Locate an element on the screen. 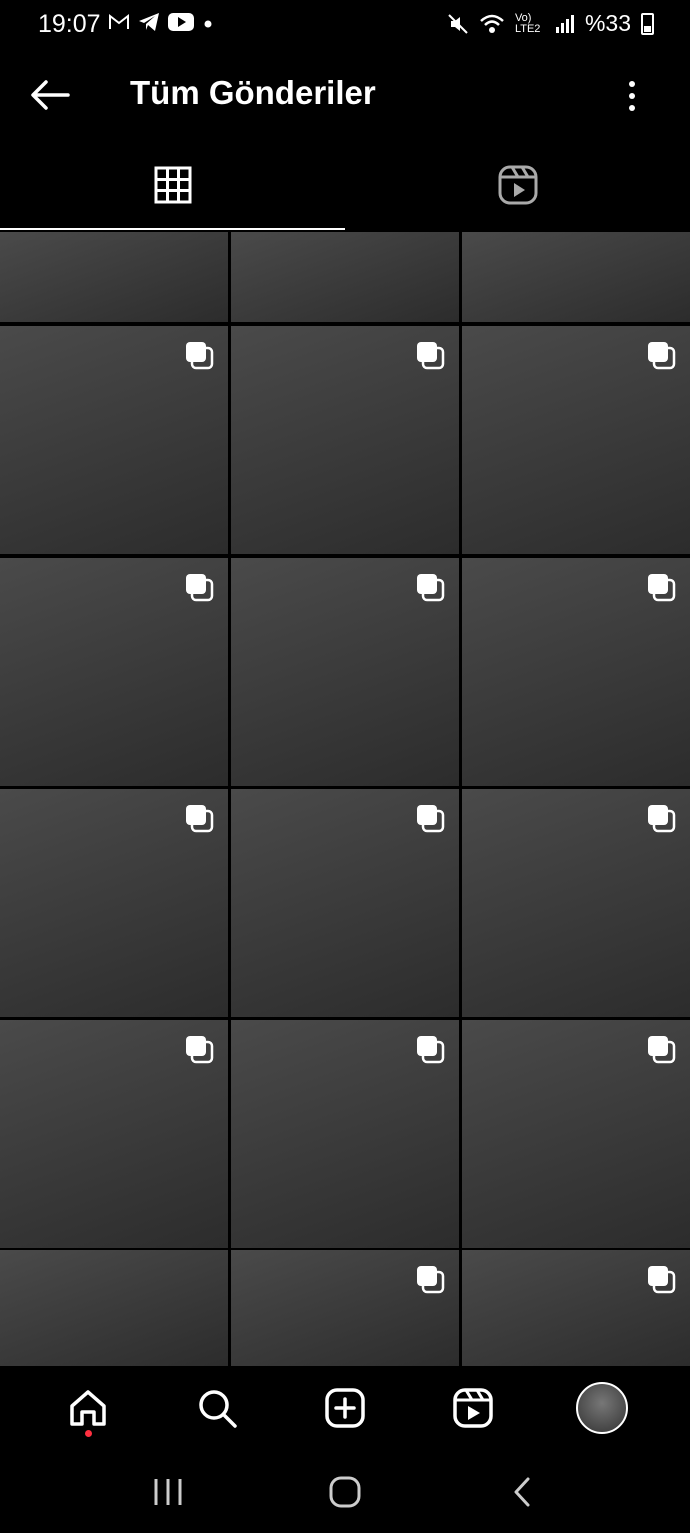 This screenshot has height=1533, width=690. bottom-navigation is located at coordinates (345, 1408).